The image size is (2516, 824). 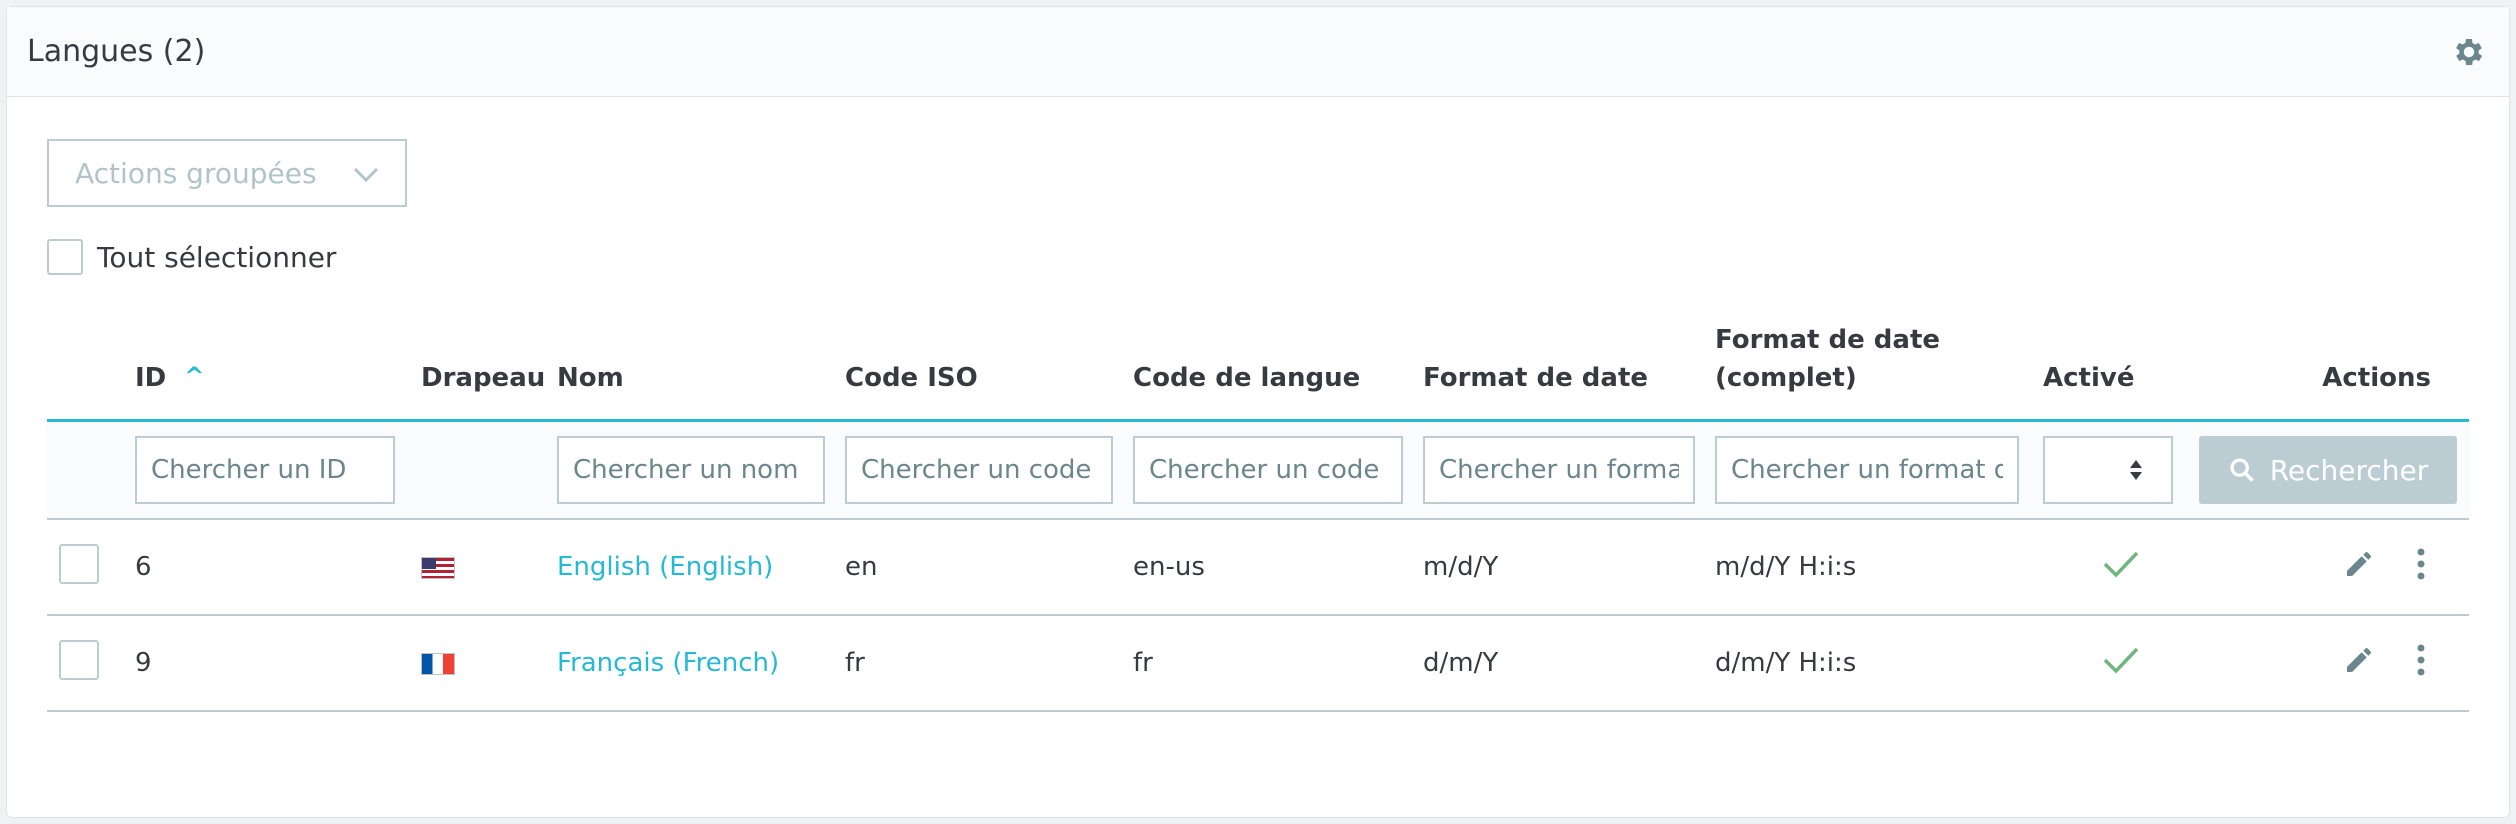 I want to click on row-date-format: d/m/Y, so click(x=1569, y=663).